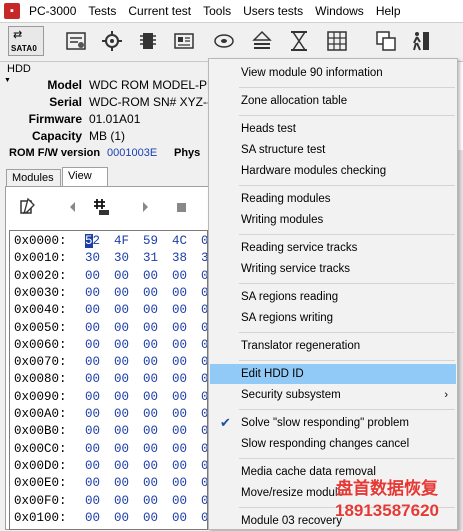 Image resolution: width=463 pixels, height=531 pixels. I want to click on next-button, so click(145, 207).